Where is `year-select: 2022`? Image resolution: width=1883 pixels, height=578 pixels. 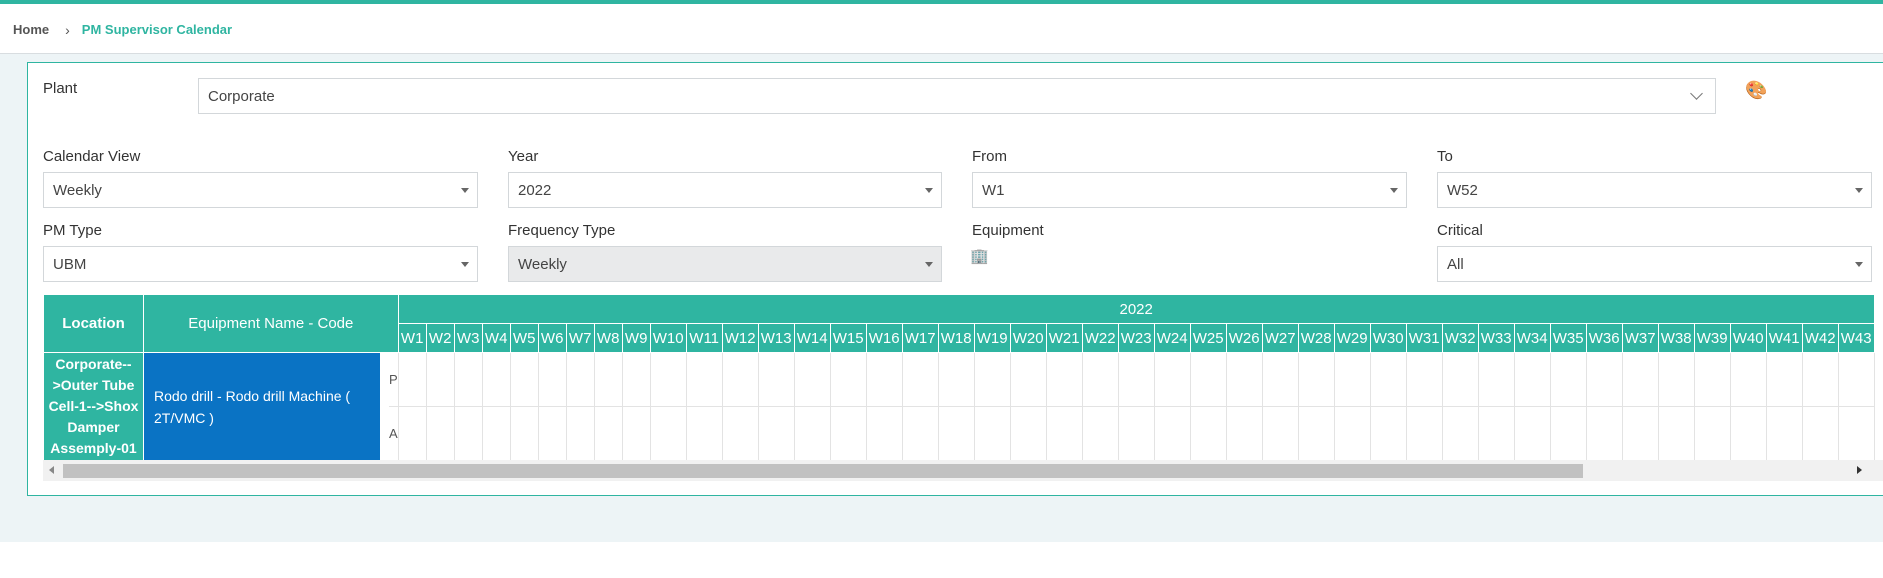 year-select: 2022 is located at coordinates (725, 190).